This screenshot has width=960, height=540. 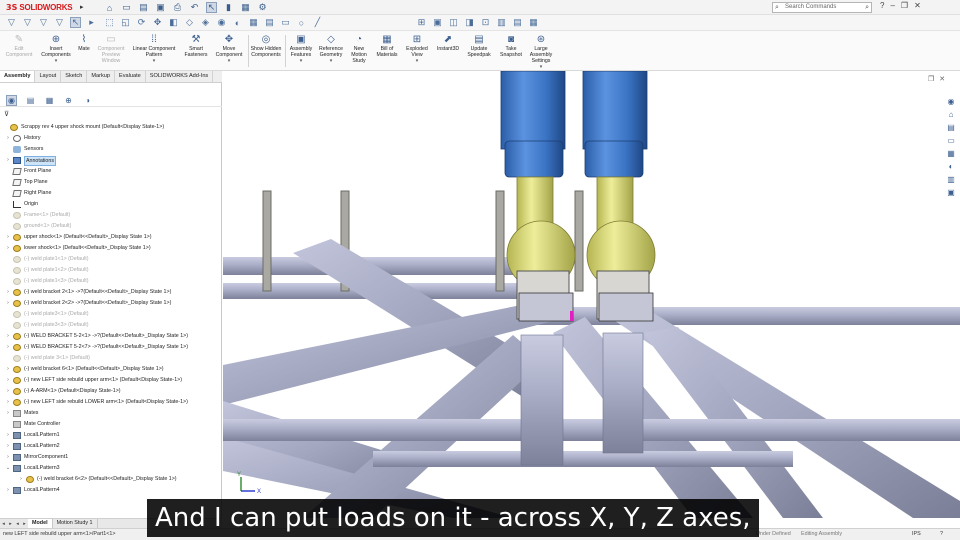 What do you see at coordinates (111, 358) in the screenshot?
I see `tree-node: (-) weld plate 3<1> (Default)` at bounding box center [111, 358].